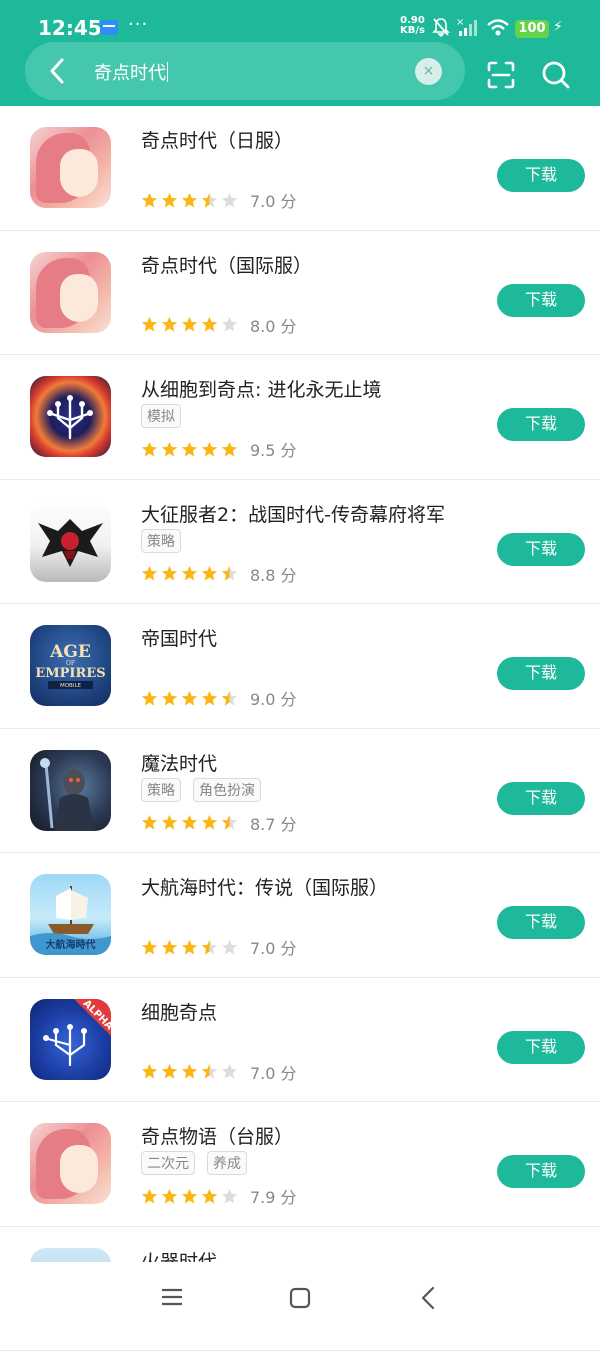  I want to click on rating-score: 8.7 分, so click(273, 823).